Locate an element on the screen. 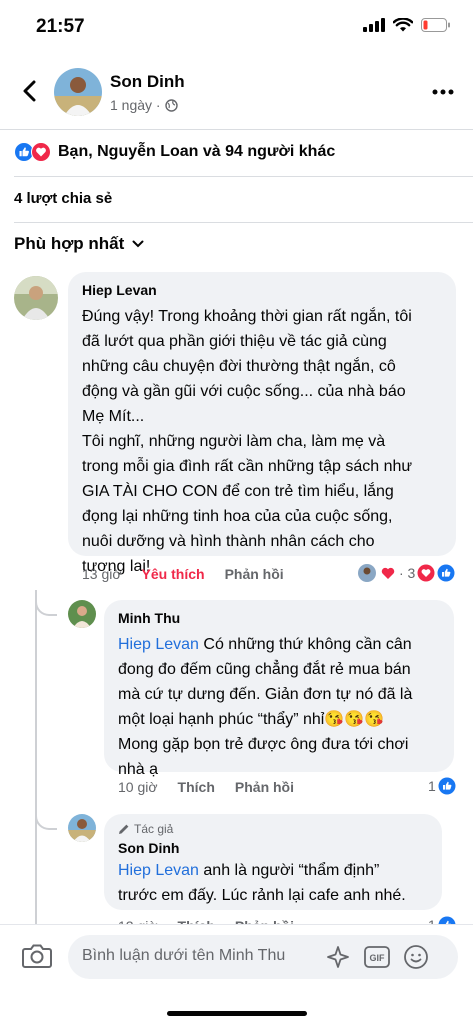  sort-label: Phù hợp nhất is located at coordinates (69, 243).